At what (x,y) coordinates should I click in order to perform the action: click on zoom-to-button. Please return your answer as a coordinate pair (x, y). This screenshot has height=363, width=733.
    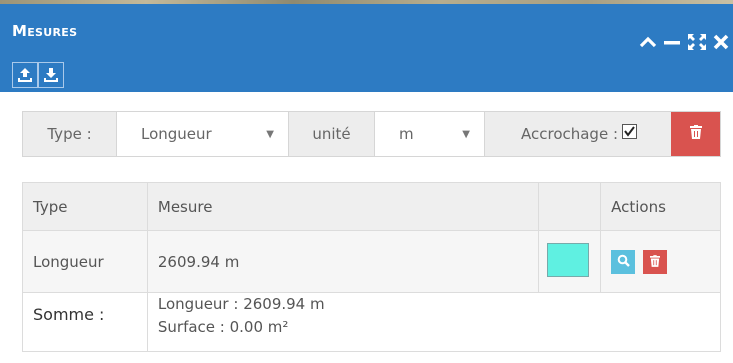
    Looking at the image, I should click on (623, 261).